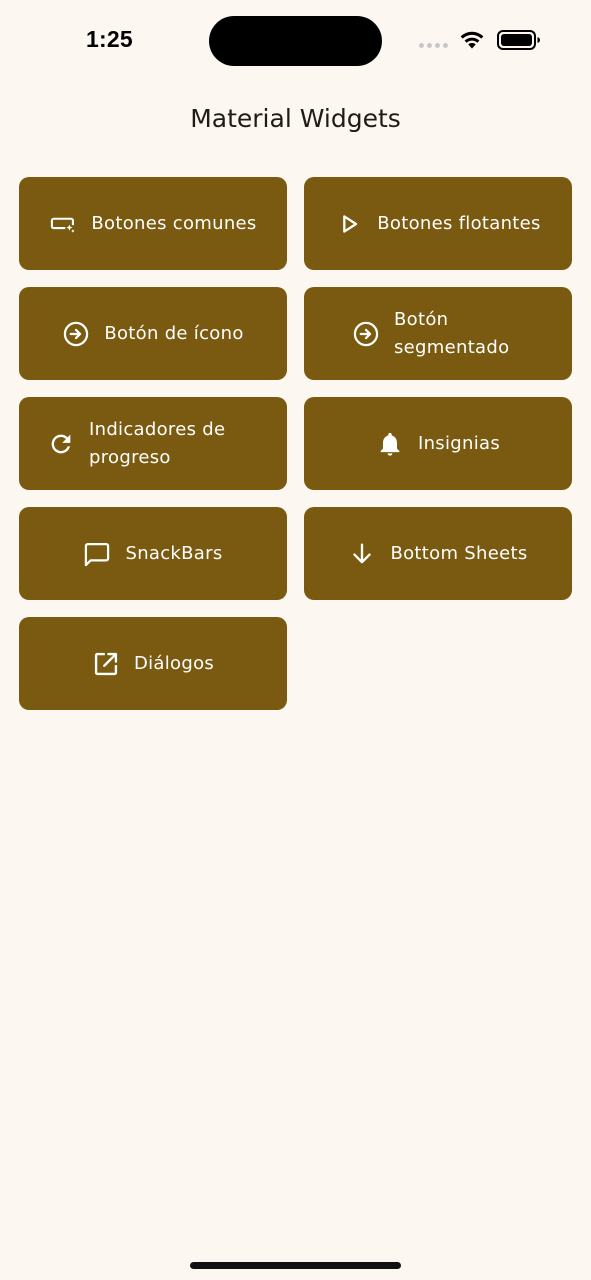 The height and width of the screenshot is (1280, 591). Describe the element at coordinates (109, 39) in the screenshot. I see `status-time: 1:25` at that location.